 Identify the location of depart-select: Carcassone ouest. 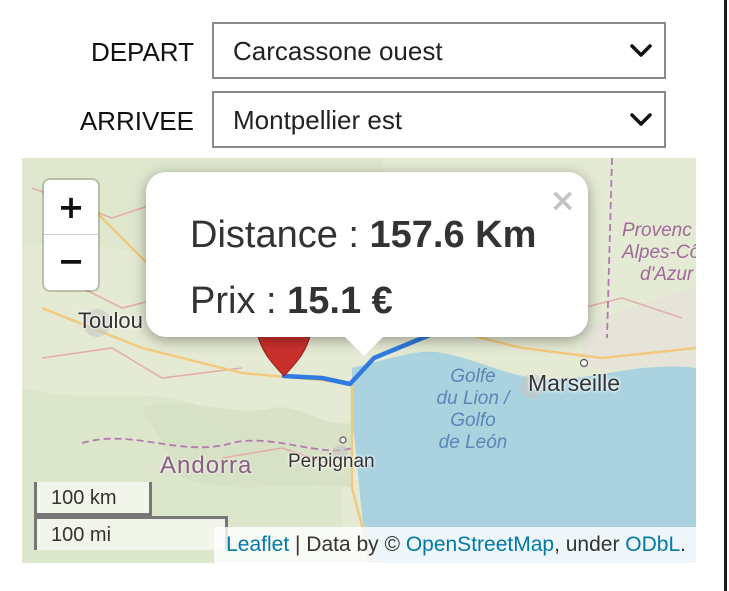
(439, 50).